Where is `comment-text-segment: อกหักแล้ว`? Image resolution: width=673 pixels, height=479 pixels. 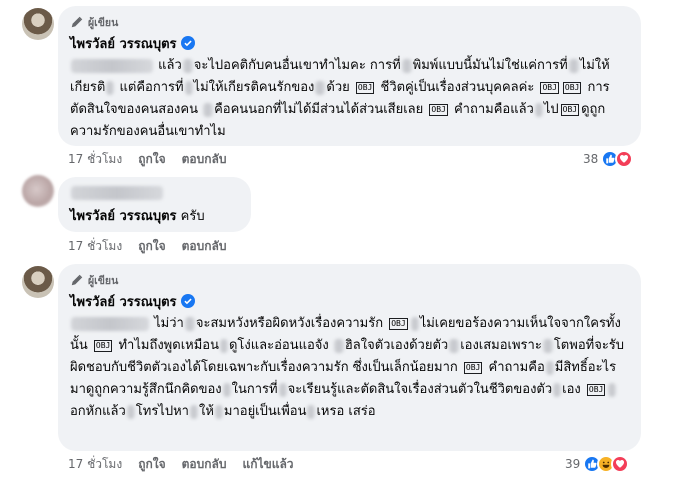
comment-text-segment: อกหักแล้ว is located at coordinates (98, 411).